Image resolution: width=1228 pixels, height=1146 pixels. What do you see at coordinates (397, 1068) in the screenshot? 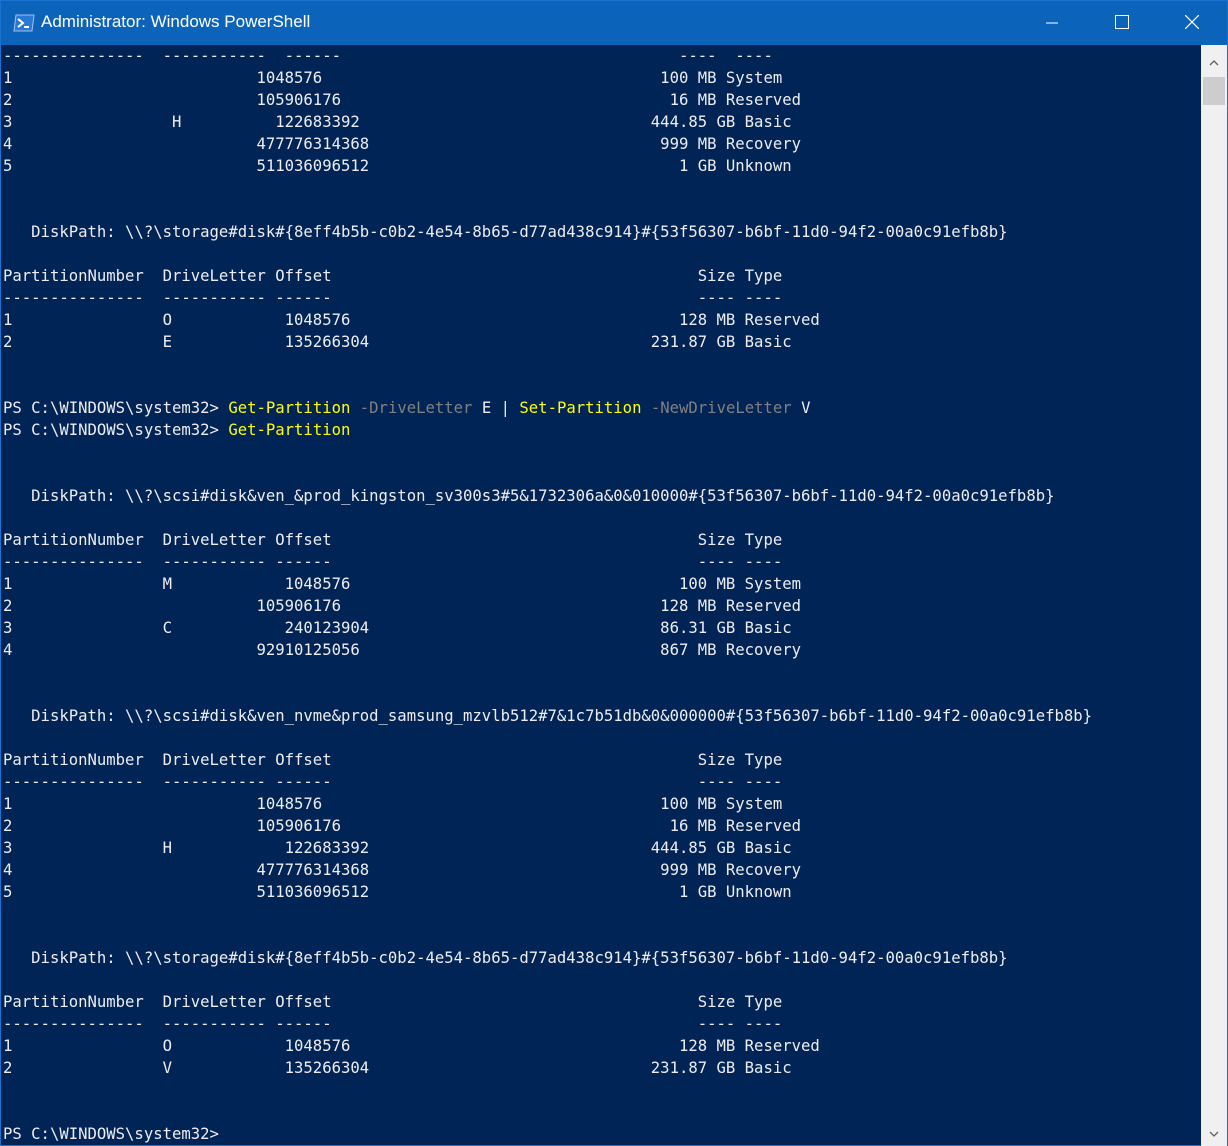
I see `console-text: 2 V 135266304 231.87 GB Basic` at bounding box center [397, 1068].